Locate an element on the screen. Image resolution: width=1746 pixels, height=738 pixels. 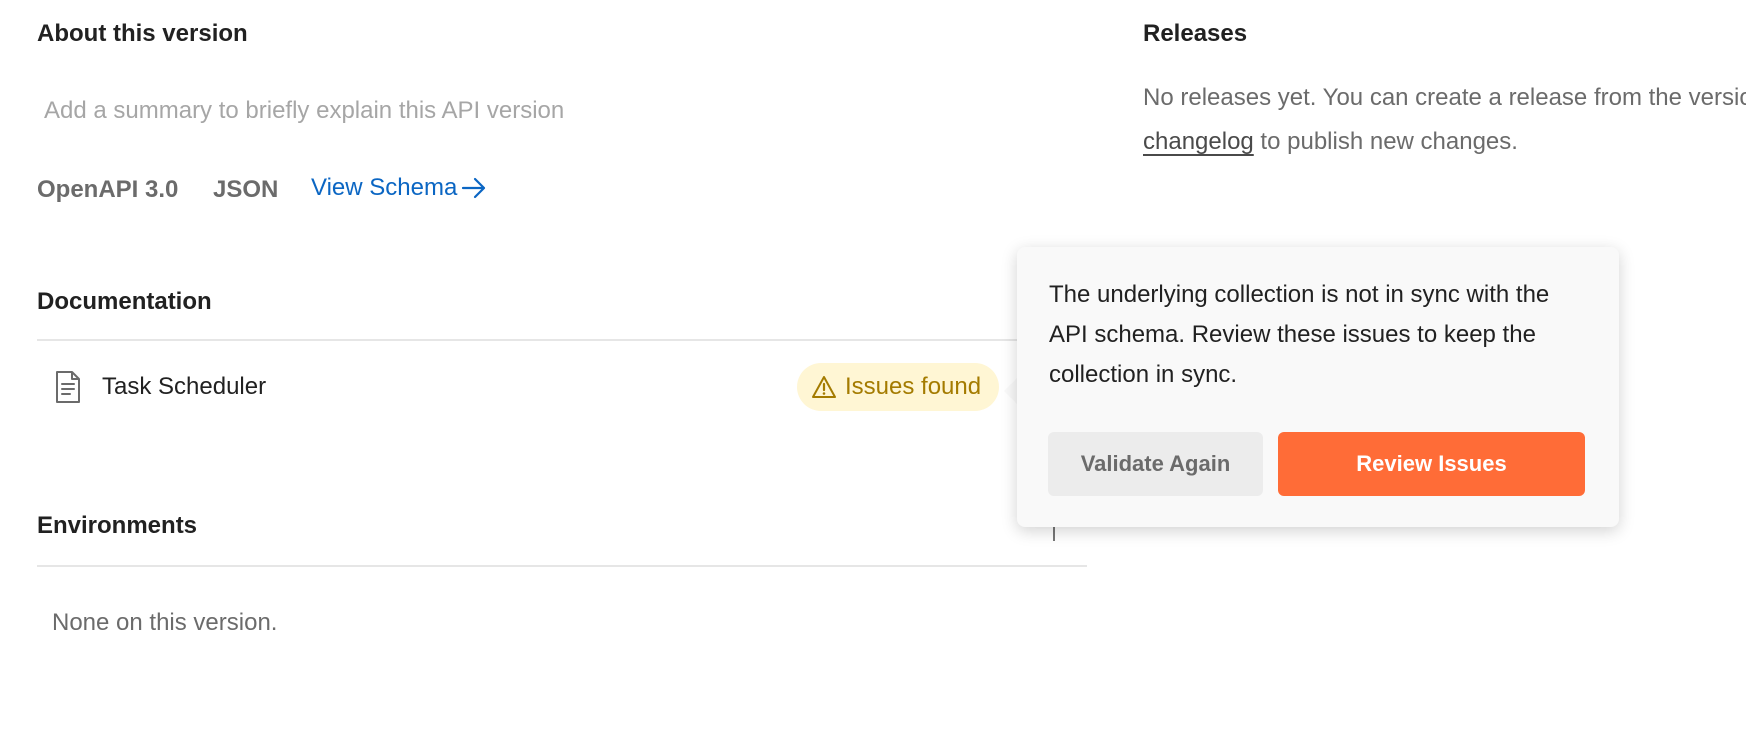
issues-found-badge: Issues found is located at coordinates (898, 387).